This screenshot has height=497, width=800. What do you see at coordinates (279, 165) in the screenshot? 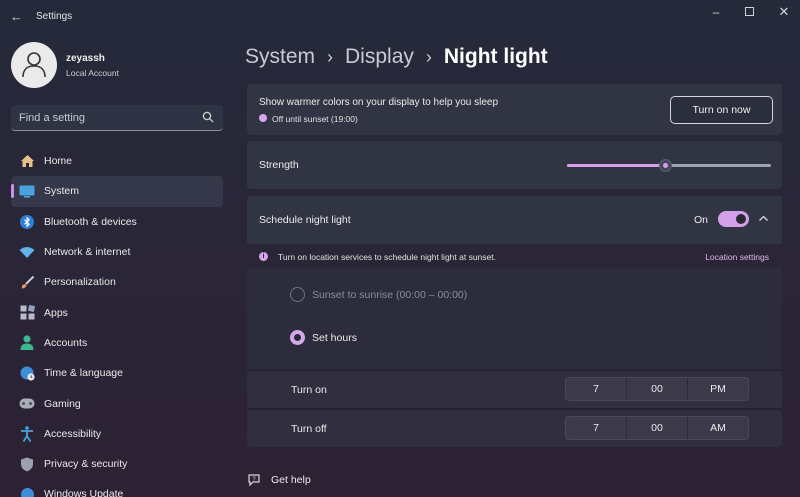
I see `strength-label: Strength` at bounding box center [279, 165].